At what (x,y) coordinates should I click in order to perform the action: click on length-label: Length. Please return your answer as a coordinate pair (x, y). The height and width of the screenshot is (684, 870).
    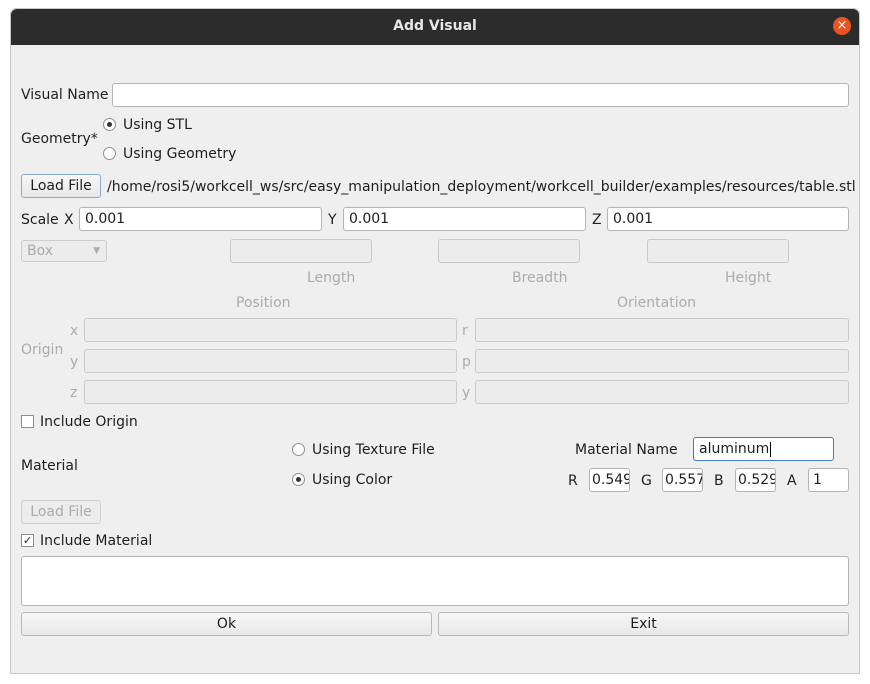
    Looking at the image, I should click on (331, 278).